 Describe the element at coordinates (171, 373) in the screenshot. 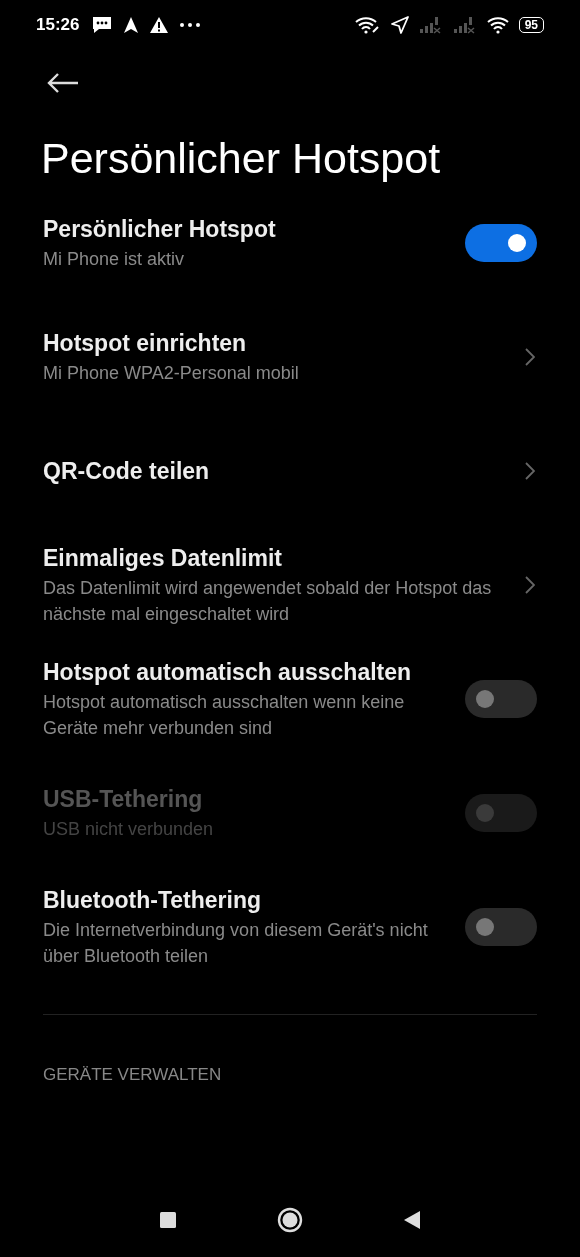

I see `setting-description: Mi Phone WPA2-Personal mobil` at that location.